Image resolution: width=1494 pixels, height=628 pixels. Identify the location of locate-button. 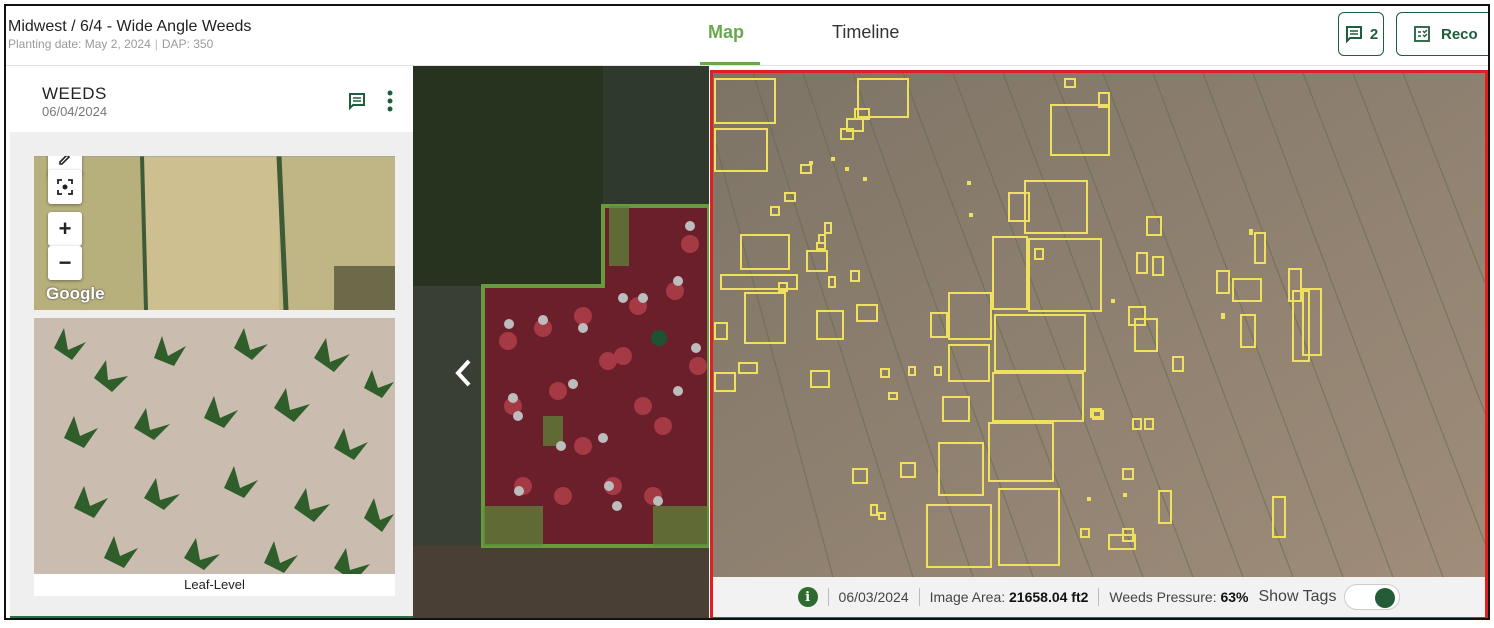
(65, 187).